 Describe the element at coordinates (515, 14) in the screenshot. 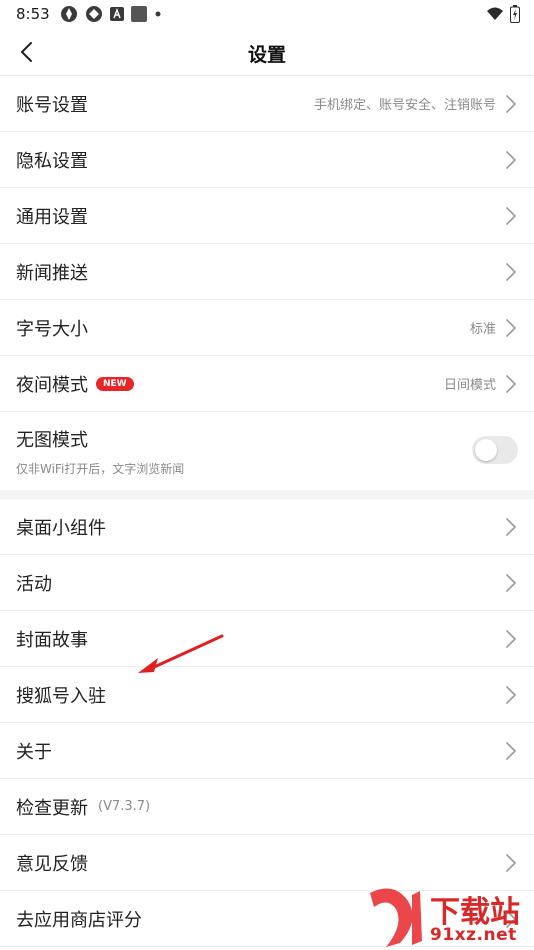

I see `battery-charging-icon` at that location.